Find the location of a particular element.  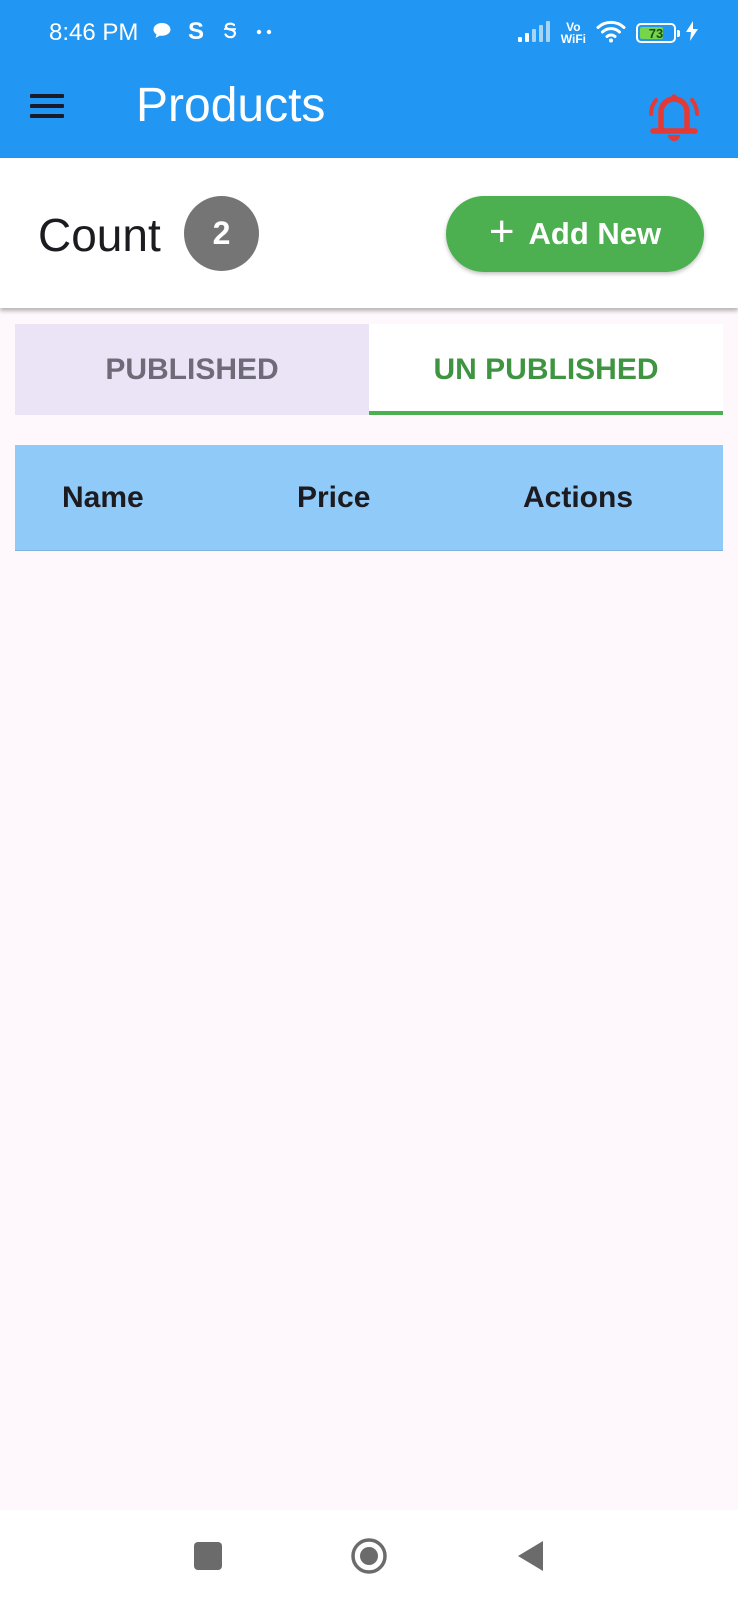

page-title: Products is located at coordinates (231, 105).